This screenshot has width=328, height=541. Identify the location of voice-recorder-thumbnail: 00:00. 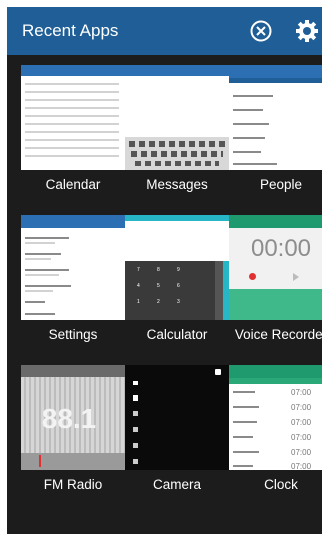
(275, 267).